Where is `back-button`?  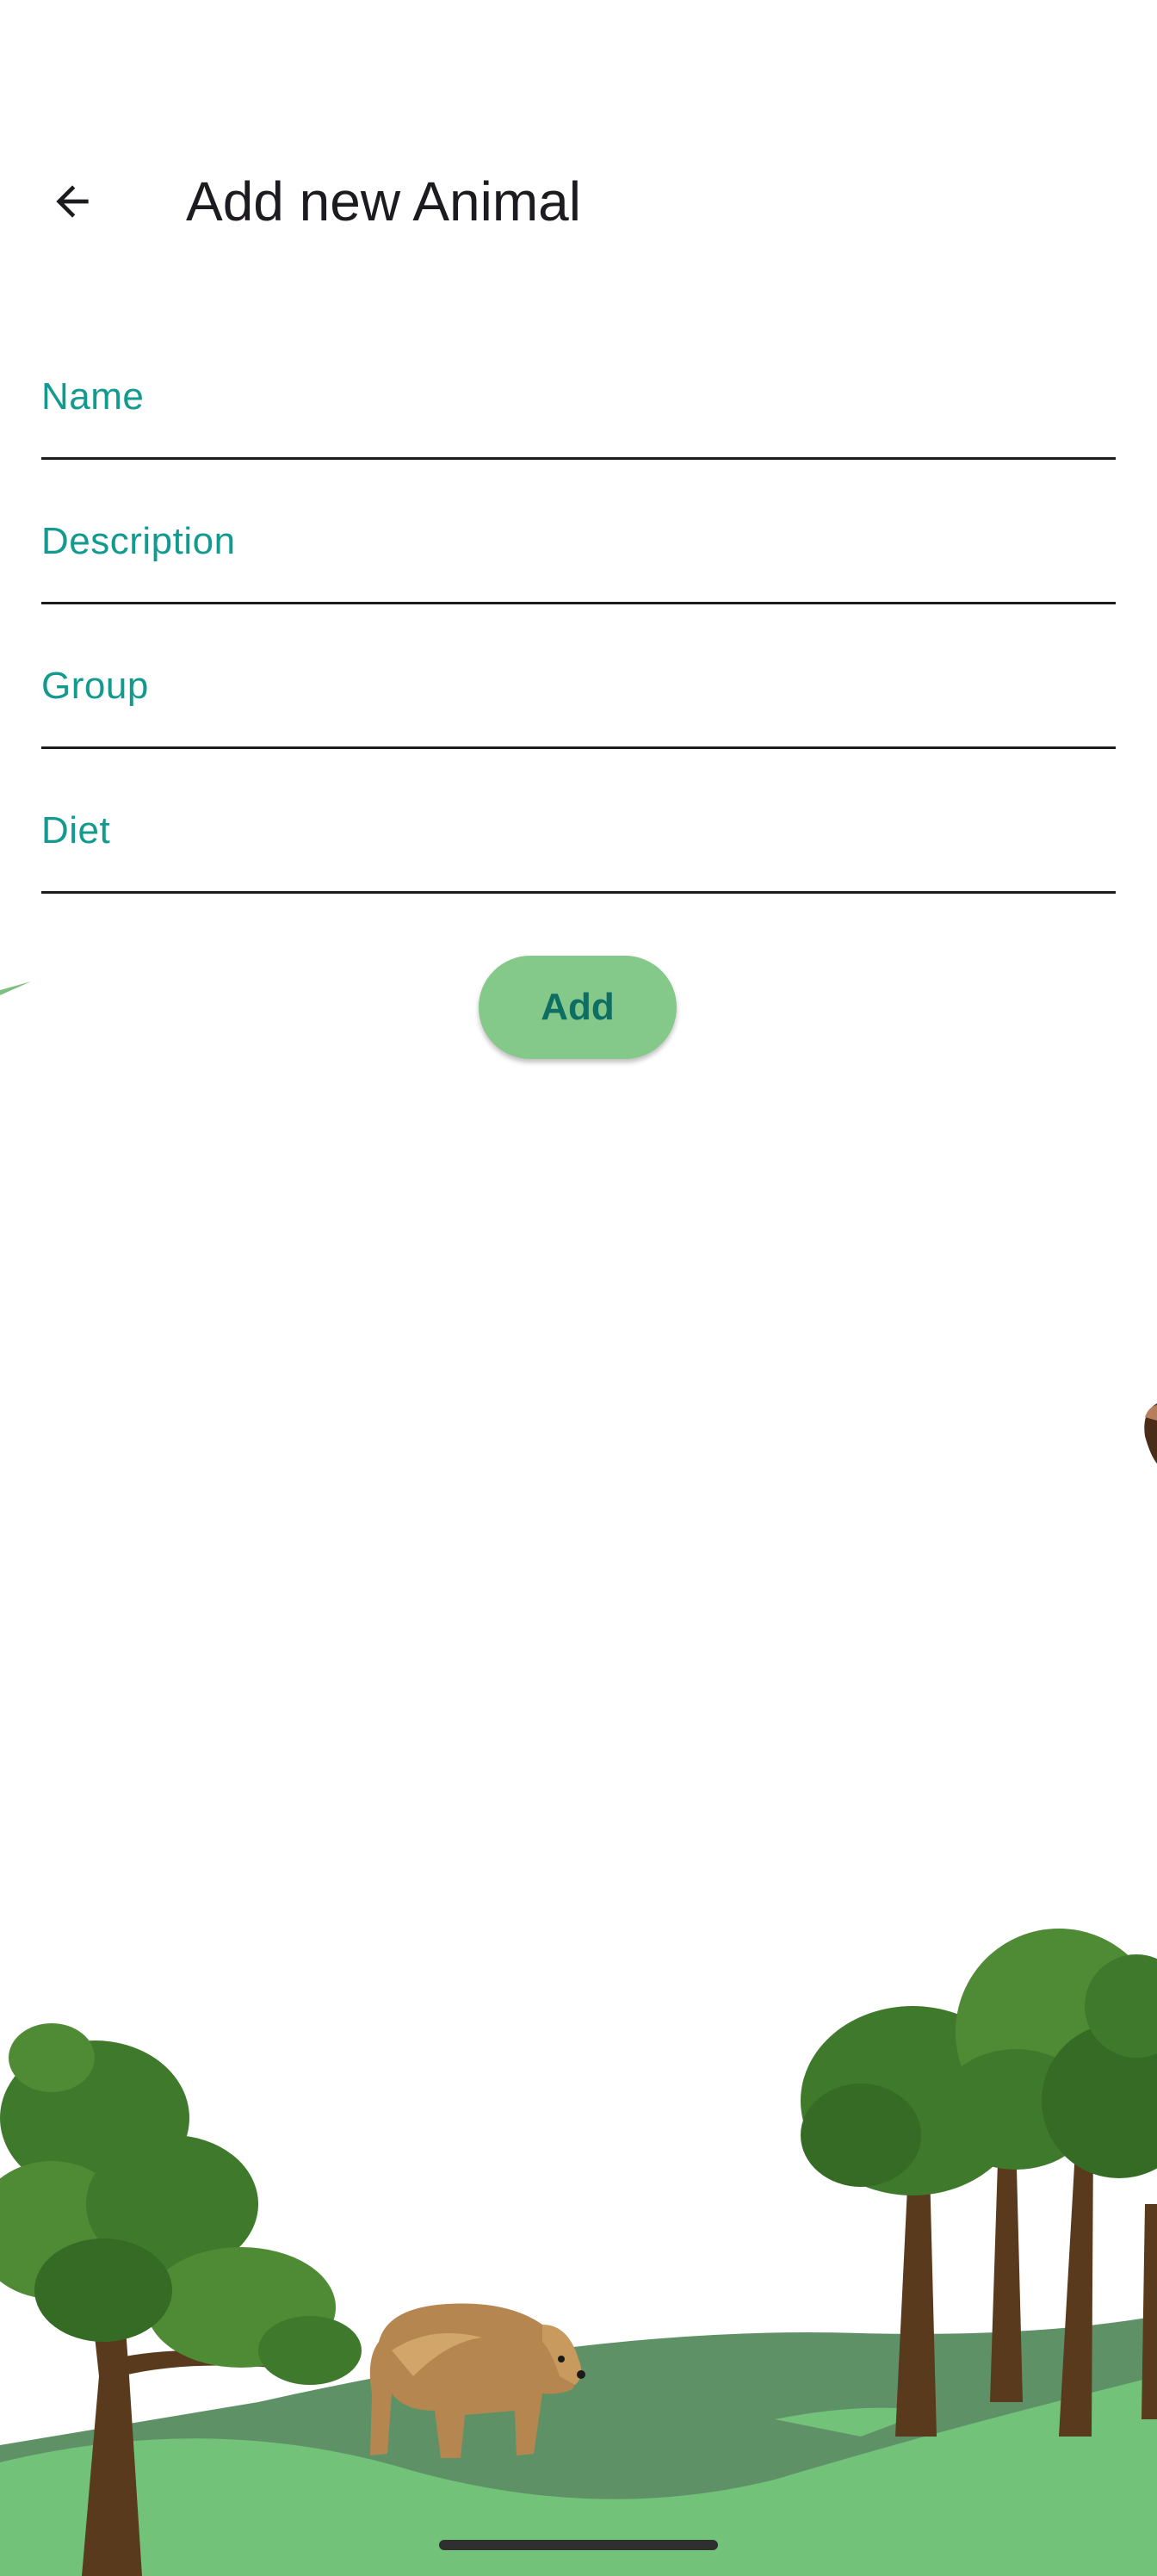
back-button is located at coordinates (72, 202).